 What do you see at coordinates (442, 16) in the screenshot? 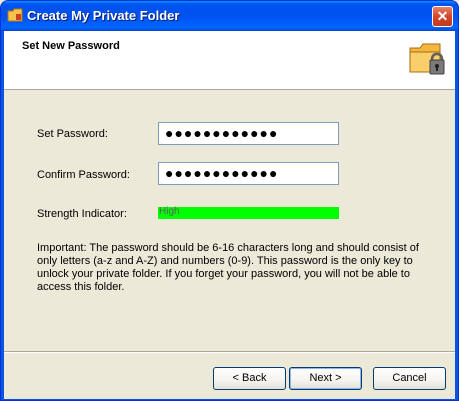
I see `close-button: ✕` at bounding box center [442, 16].